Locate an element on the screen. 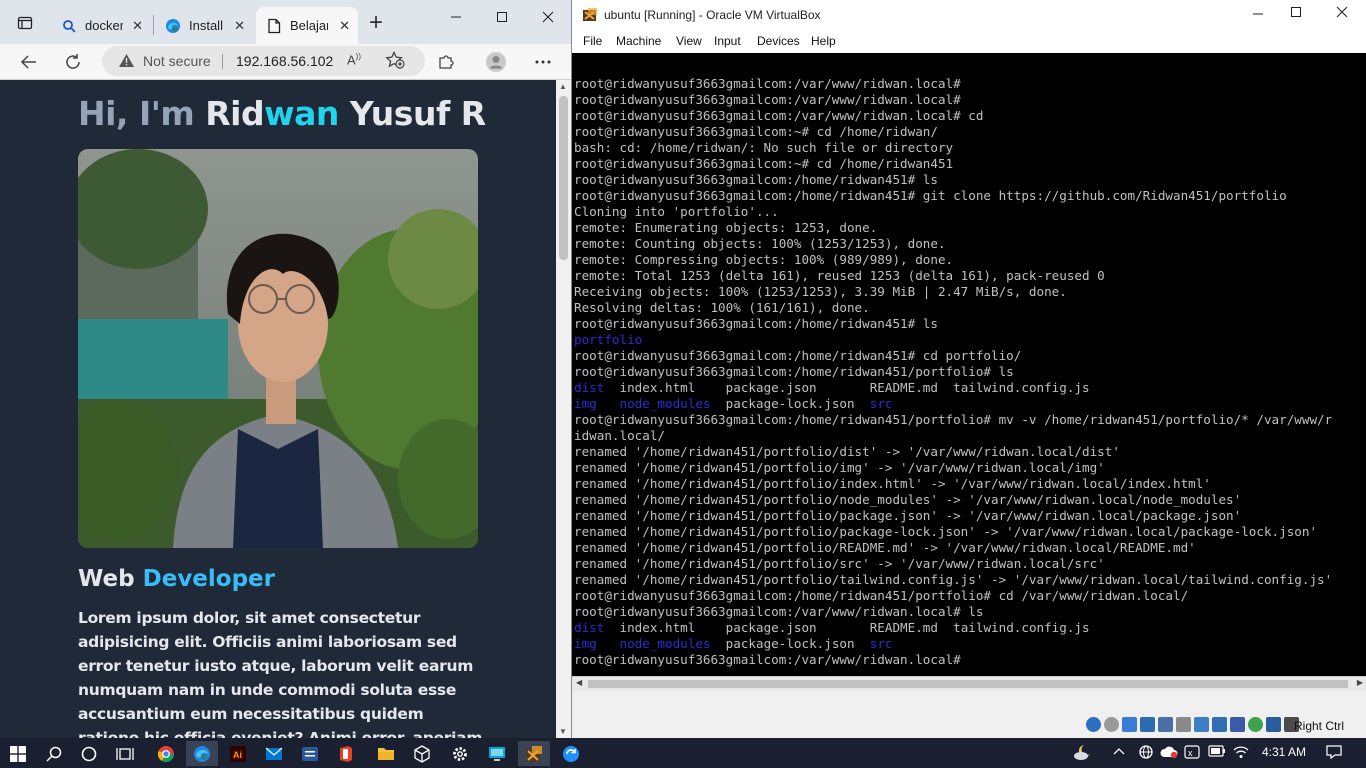 The image size is (1366, 768). taskbar-office is located at coordinates (346, 753).